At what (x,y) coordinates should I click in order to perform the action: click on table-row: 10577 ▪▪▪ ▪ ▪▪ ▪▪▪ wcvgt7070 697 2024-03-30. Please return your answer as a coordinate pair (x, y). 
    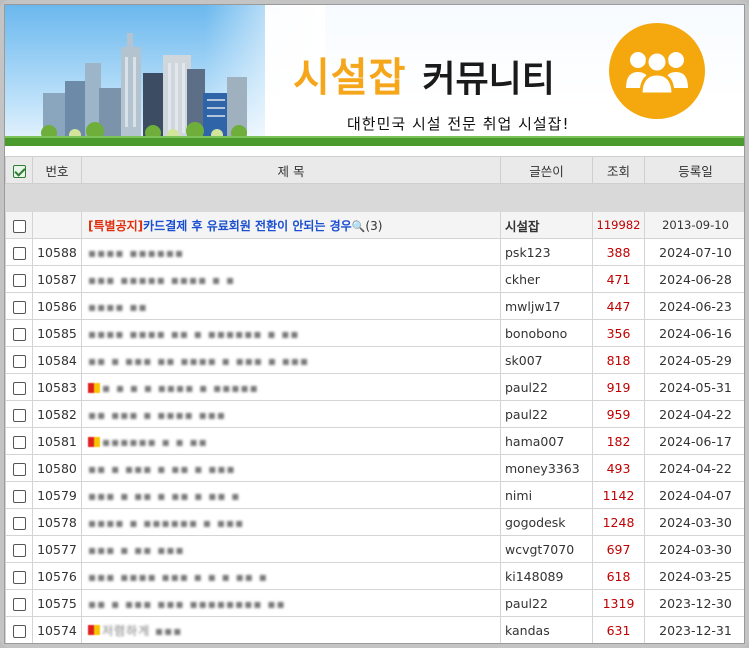
    Looking at the image, I should click on (374, 549).